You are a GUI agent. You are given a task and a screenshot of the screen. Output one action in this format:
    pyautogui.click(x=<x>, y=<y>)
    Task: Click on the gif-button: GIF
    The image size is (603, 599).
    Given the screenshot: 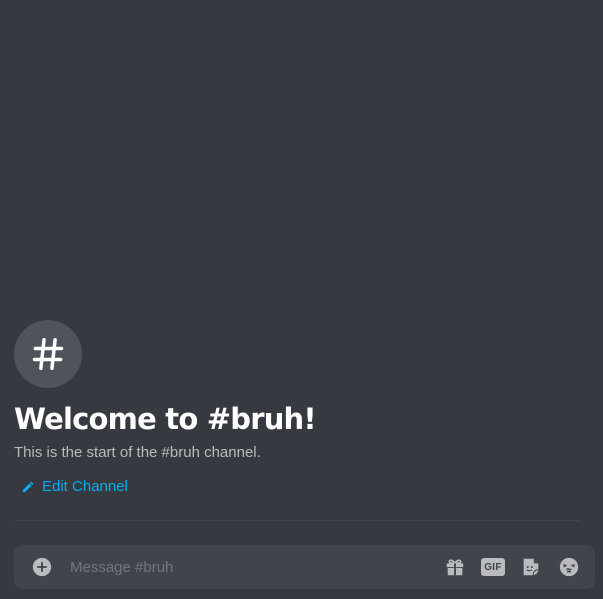 What is the action you would take?
    pyautogui.click(x=493, y=567)
    